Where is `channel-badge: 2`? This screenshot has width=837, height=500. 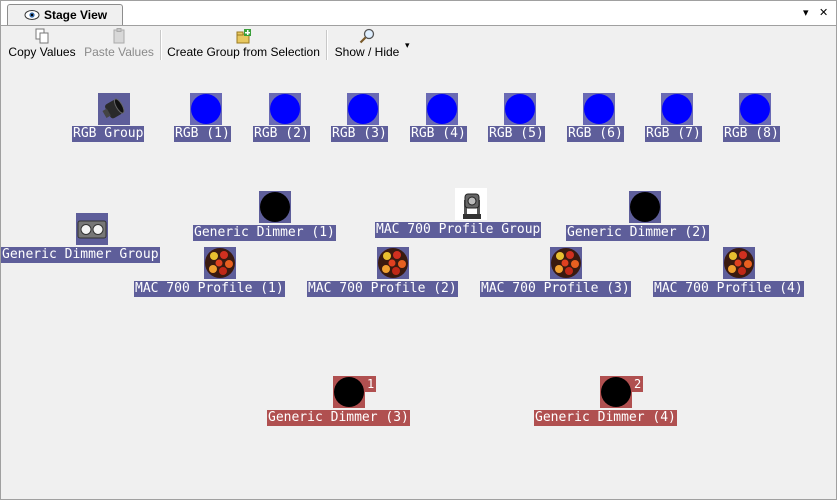 channel-badge: 2 is located at coordinates (638, 384).